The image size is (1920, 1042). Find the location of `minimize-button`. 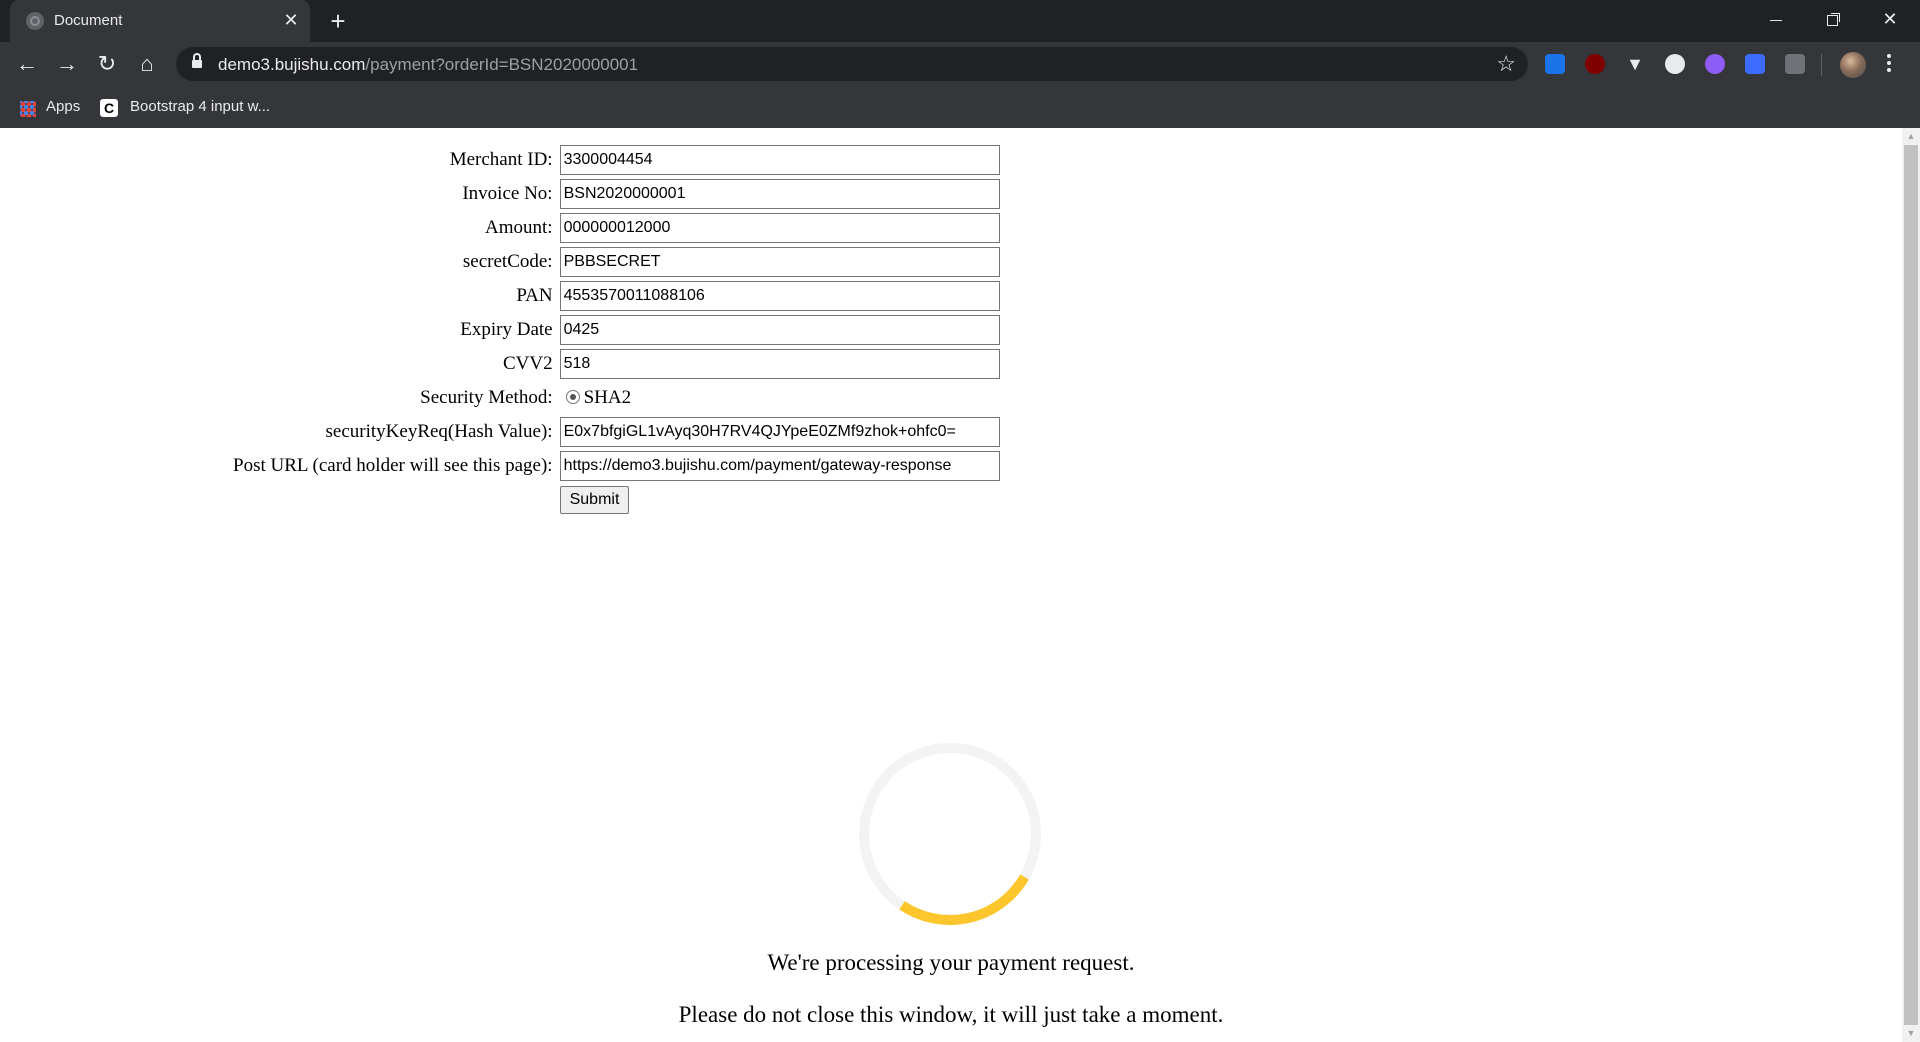

minimize-button is located at coordinates (1776, 19).